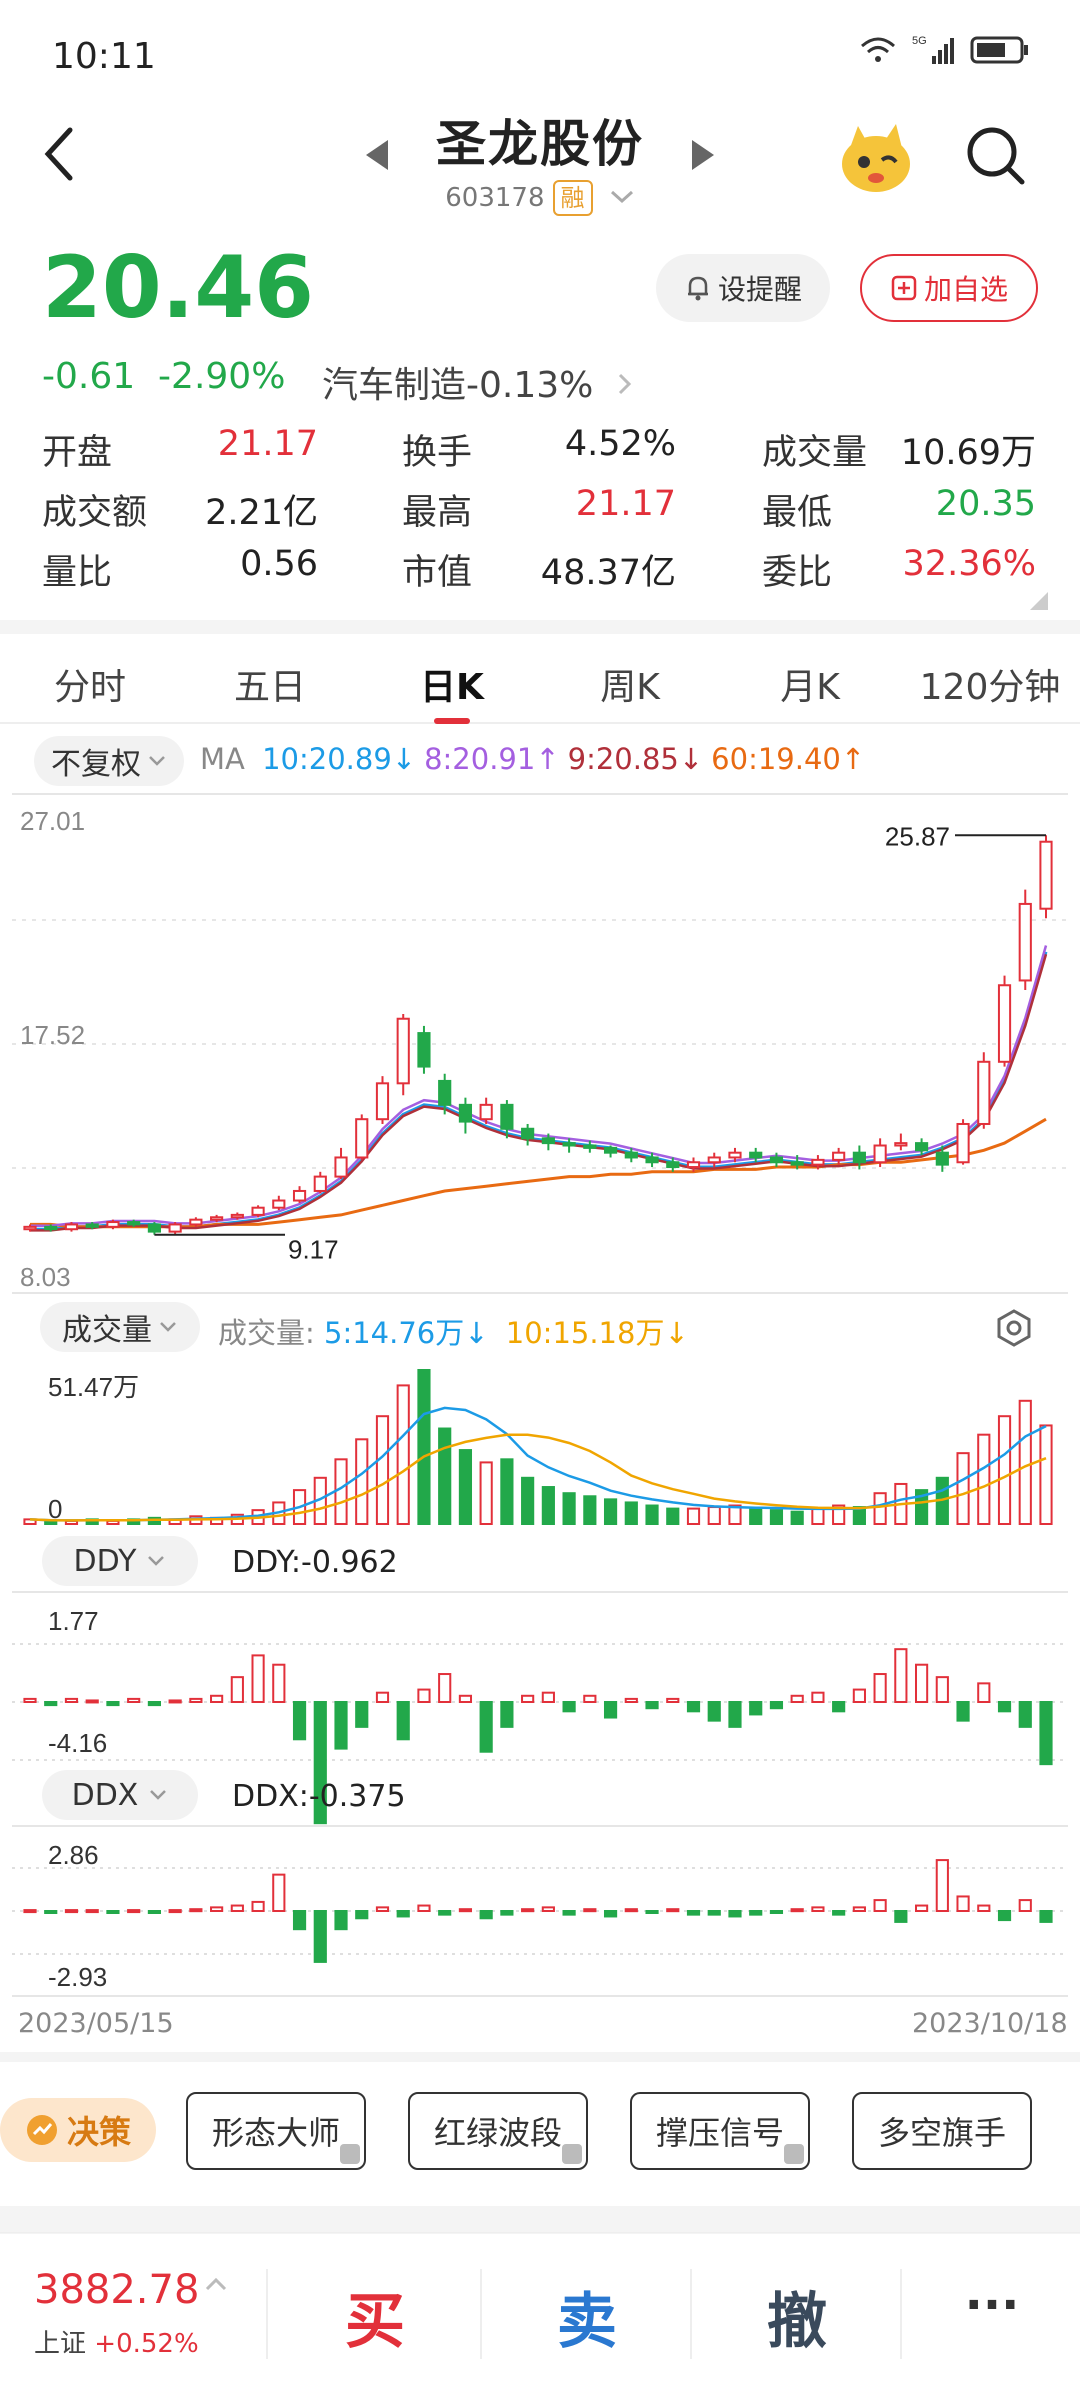 Image resolution: width=1080 pixels, height=2388 pixels. I want to click on ddy-selector: DDY, so click(120, 1561).